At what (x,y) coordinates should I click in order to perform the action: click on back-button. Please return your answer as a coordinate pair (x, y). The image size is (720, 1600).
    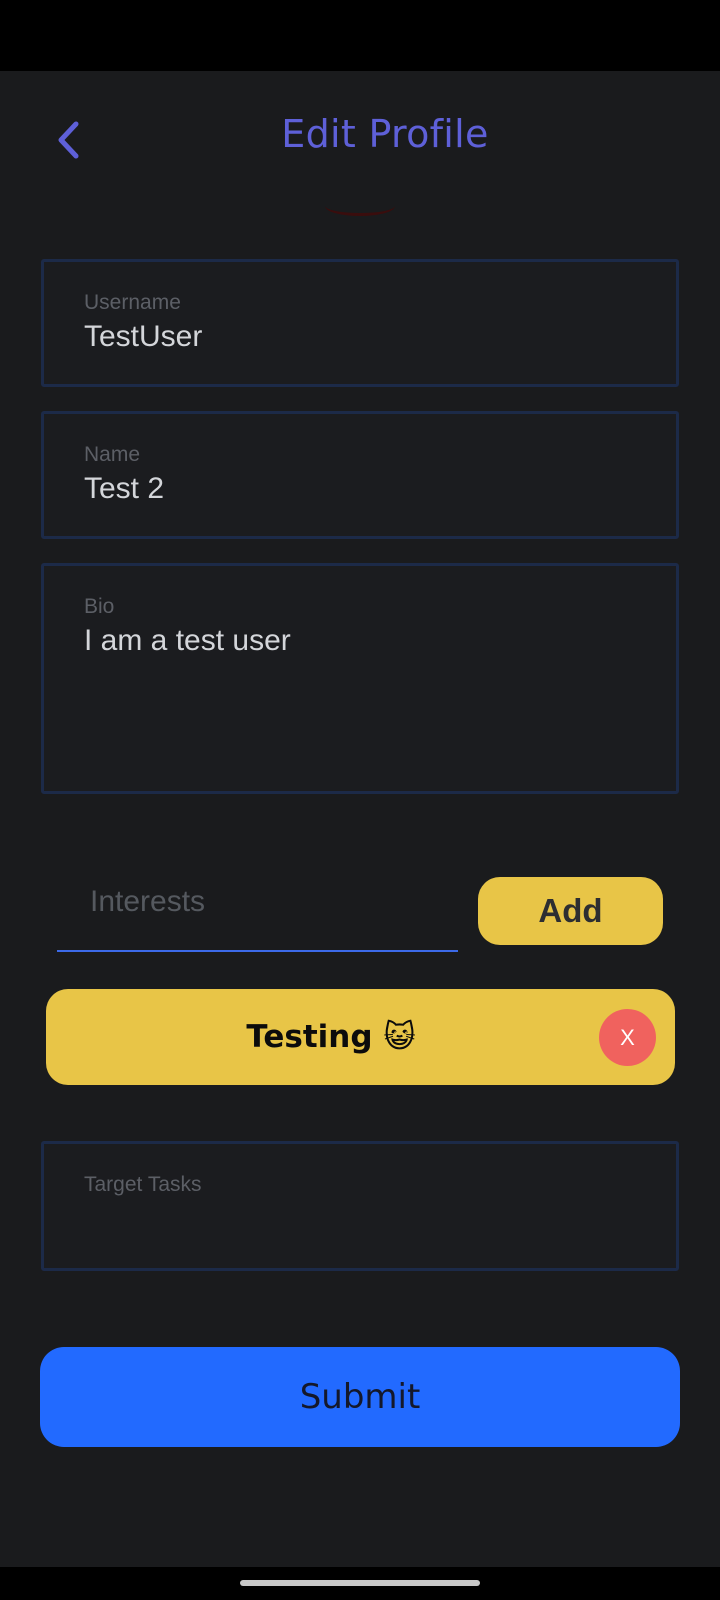
    Looking at the image, I should click on (70, 141).